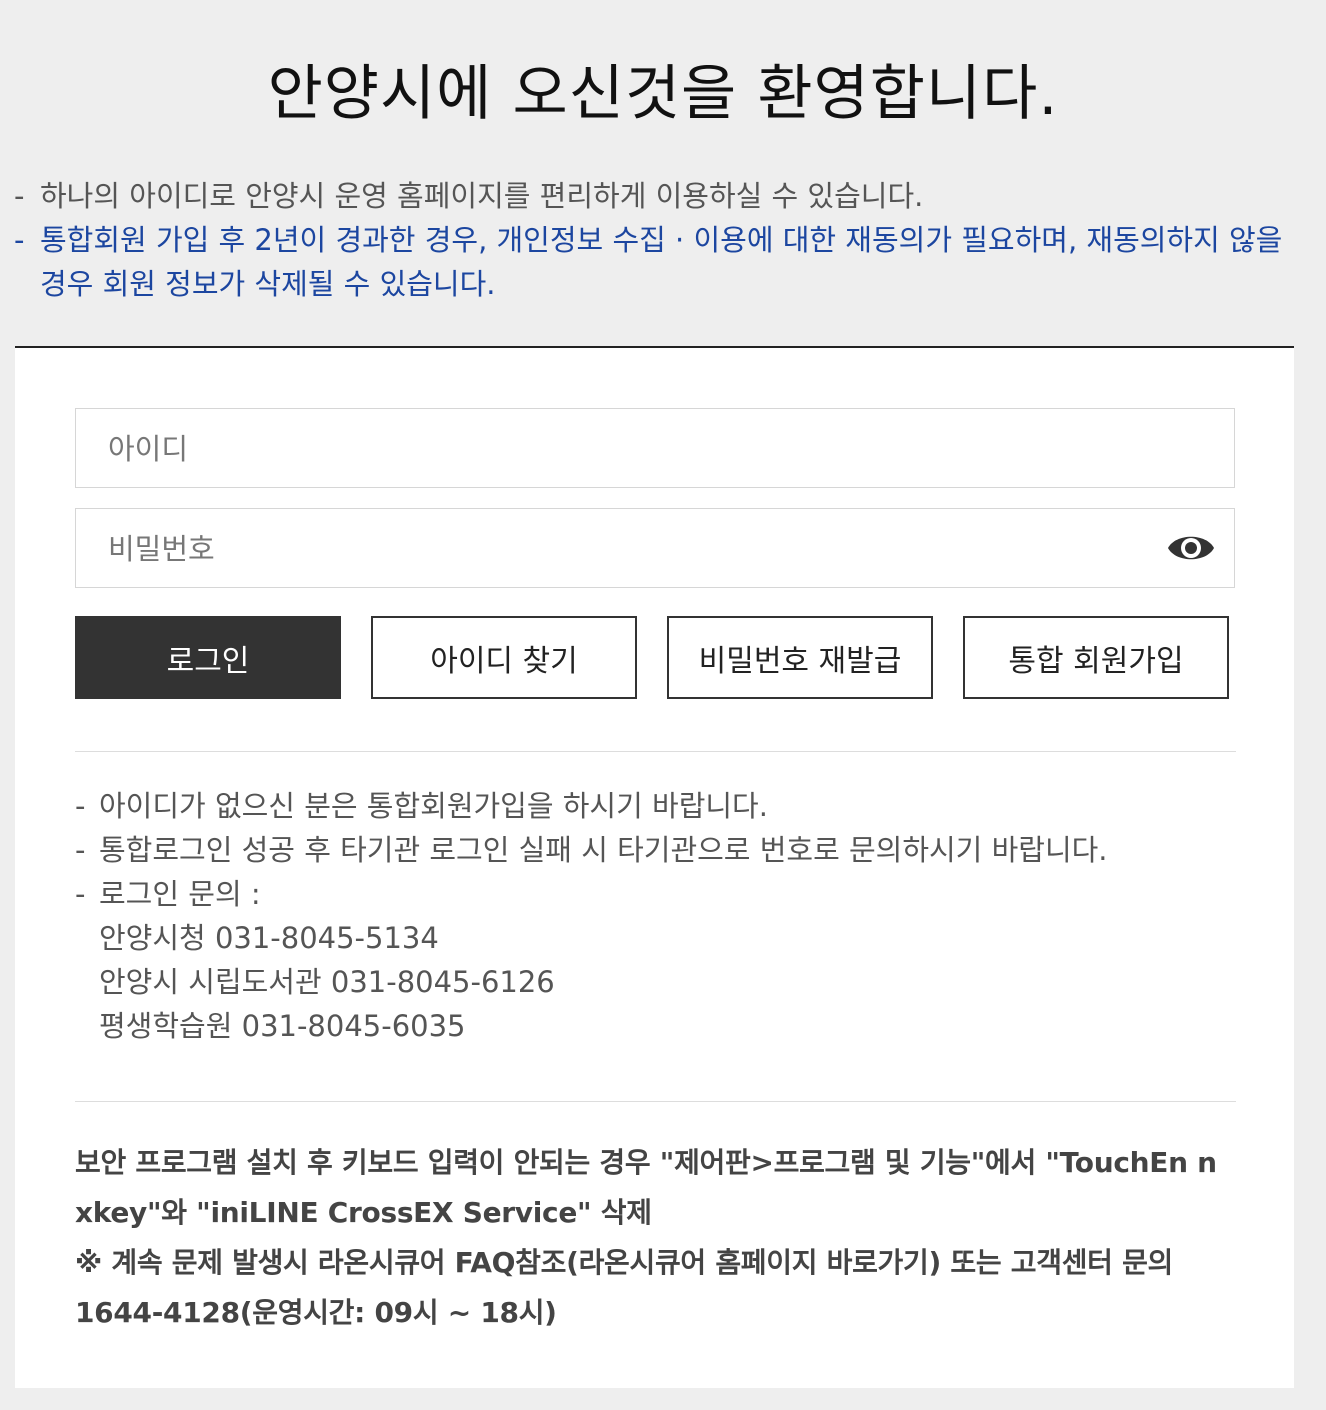 The height and width of the screenshot is (1410, 1326). What do you see at coordinates (316, 1312) in the screenshot?
I see `security-line-4: 1644-4128(운영시간: 09시 ~ 18시)` at bounding box center [316, 1312].